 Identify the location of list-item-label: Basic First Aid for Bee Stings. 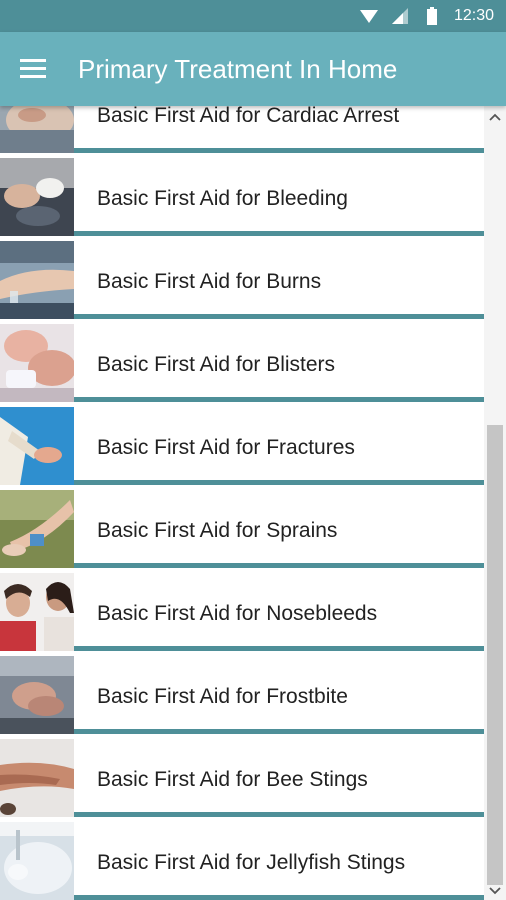
(232, 779).